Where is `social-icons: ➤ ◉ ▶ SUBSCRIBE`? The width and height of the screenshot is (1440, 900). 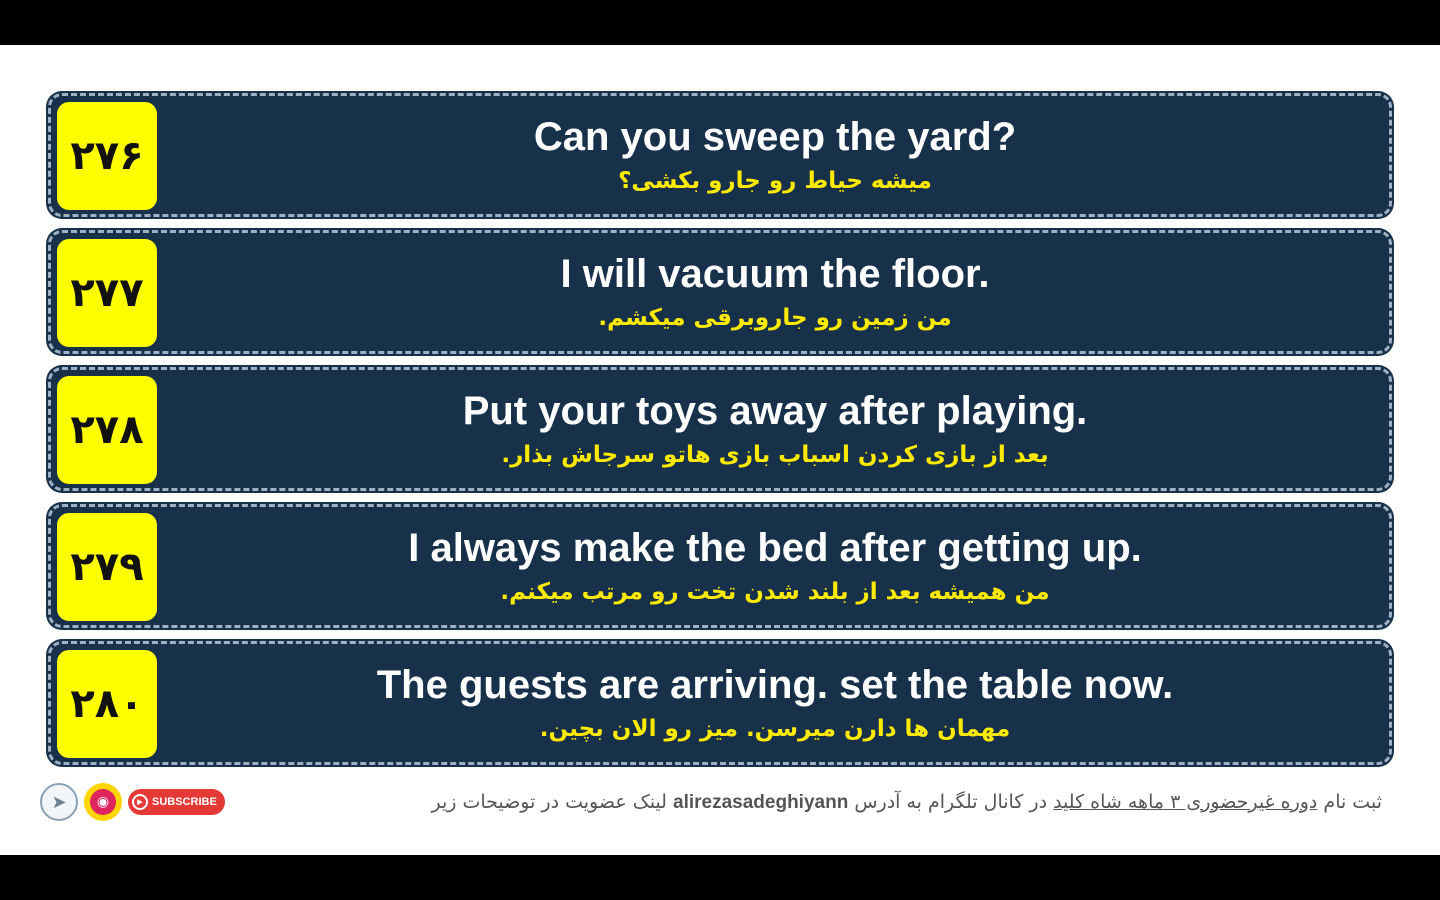 social-icons: ➤ ◉ ▶ SUBSCRIBE is located at coordinates (132, 802).